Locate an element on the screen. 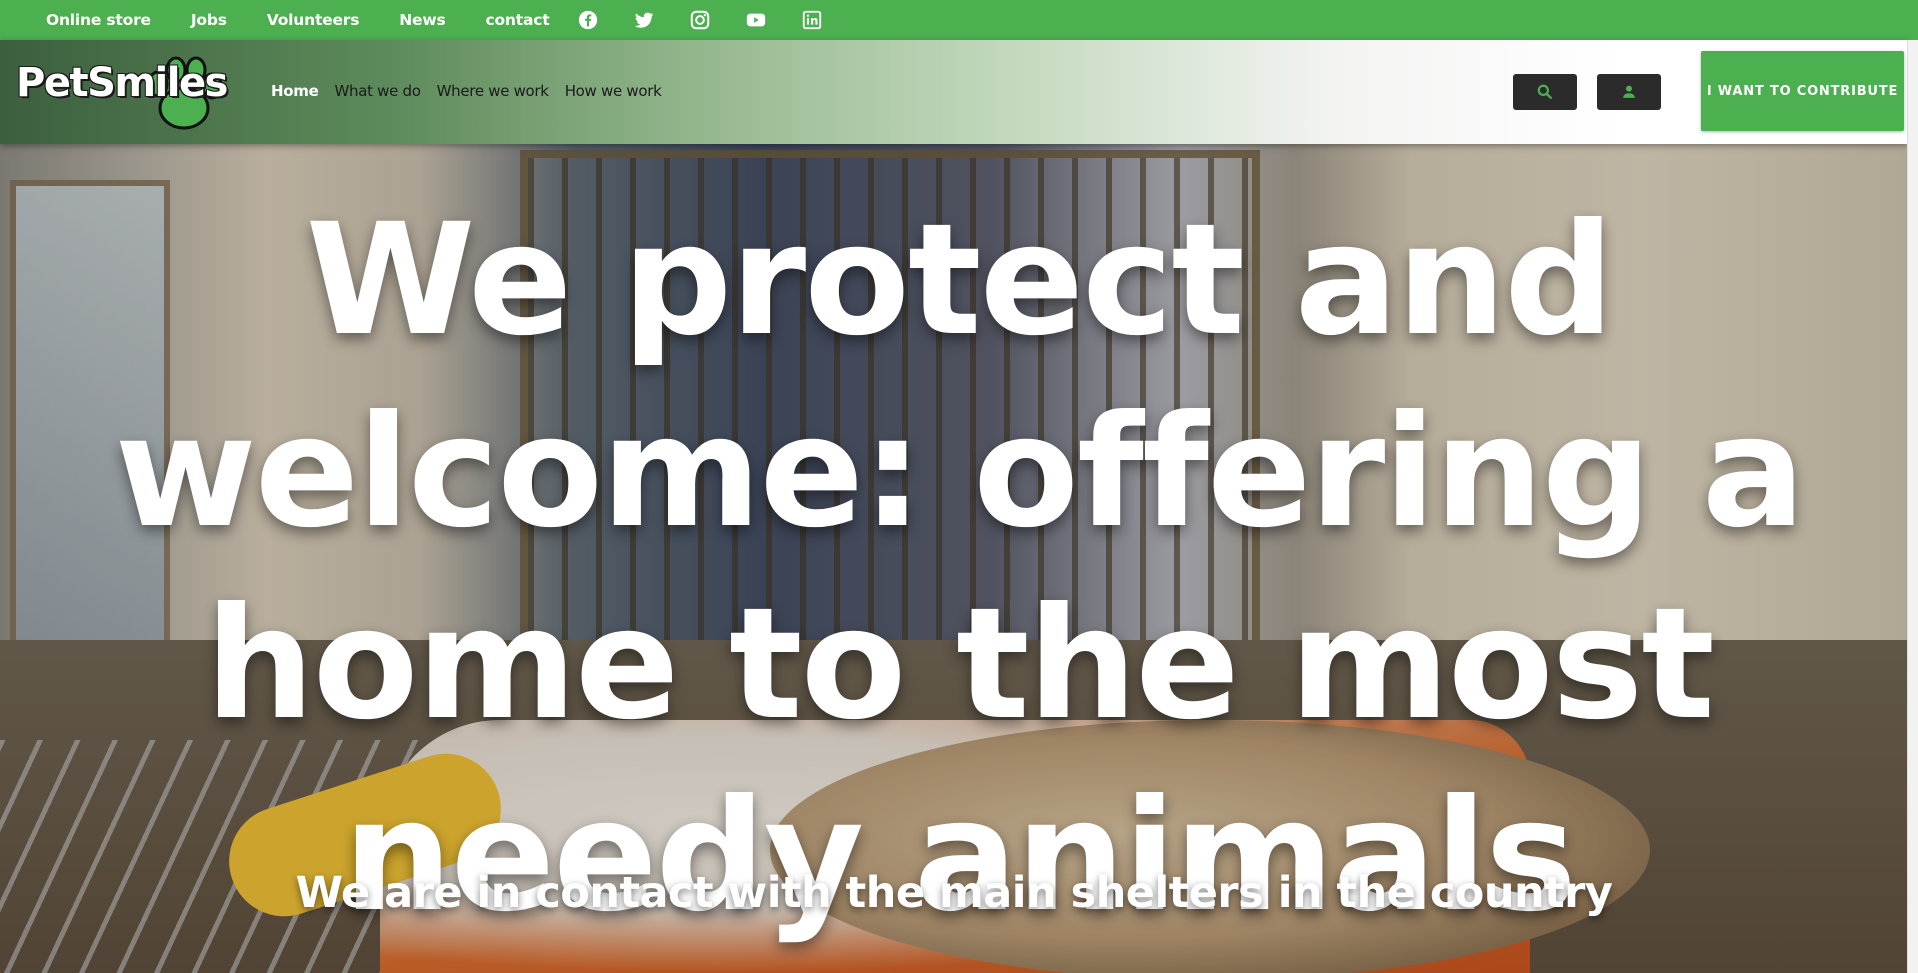 This screenshot has width=1918, height=973. nav-what-we-do: What we do is located at coordinates (377, 91).